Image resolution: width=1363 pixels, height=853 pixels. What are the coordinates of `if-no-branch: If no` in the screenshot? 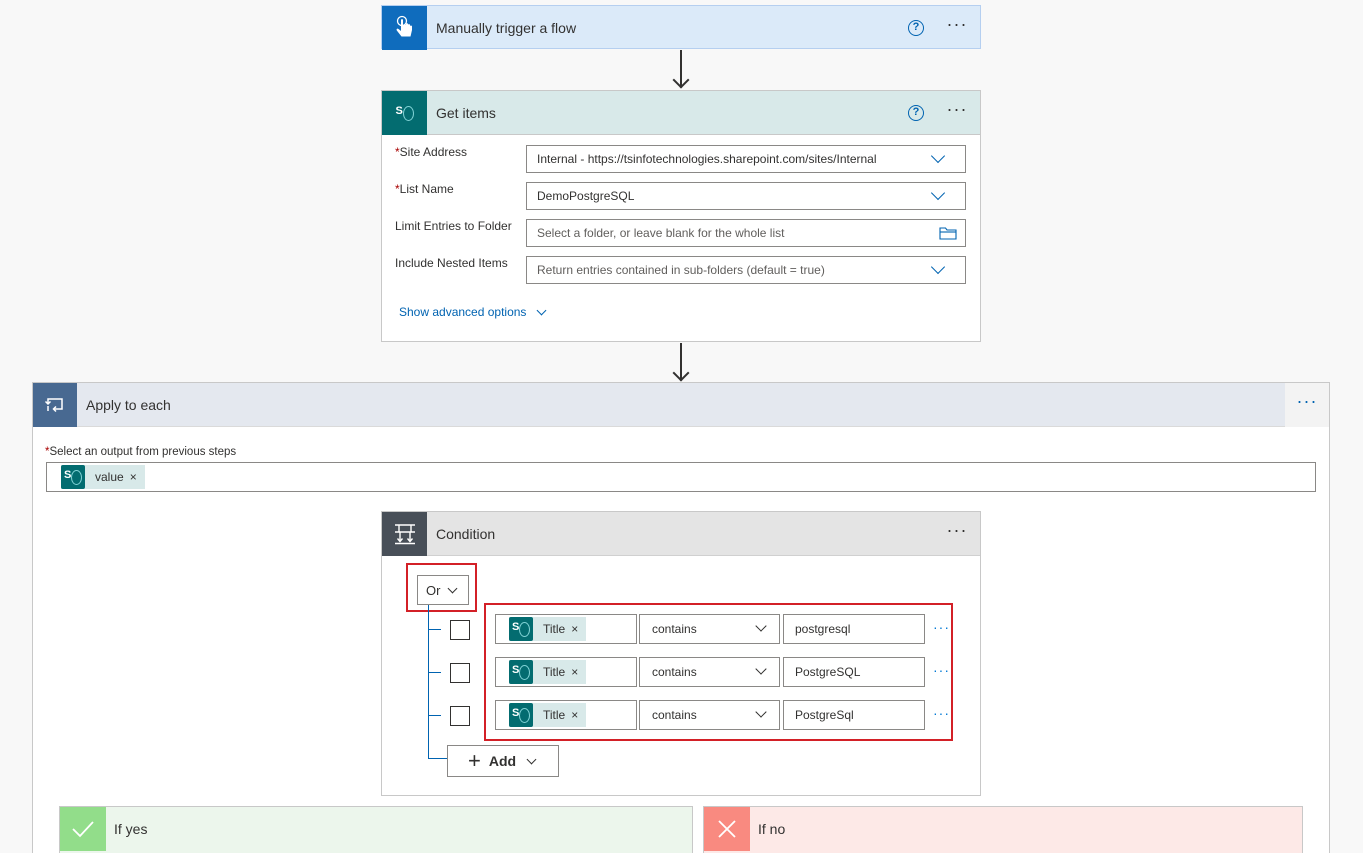 It's located at (1003, 829).